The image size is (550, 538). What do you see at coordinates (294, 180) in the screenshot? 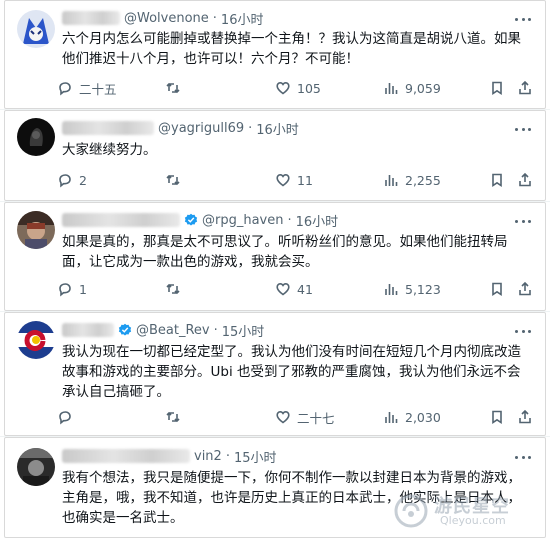
I see `like-button: 11` at bounding box center [294, 180].